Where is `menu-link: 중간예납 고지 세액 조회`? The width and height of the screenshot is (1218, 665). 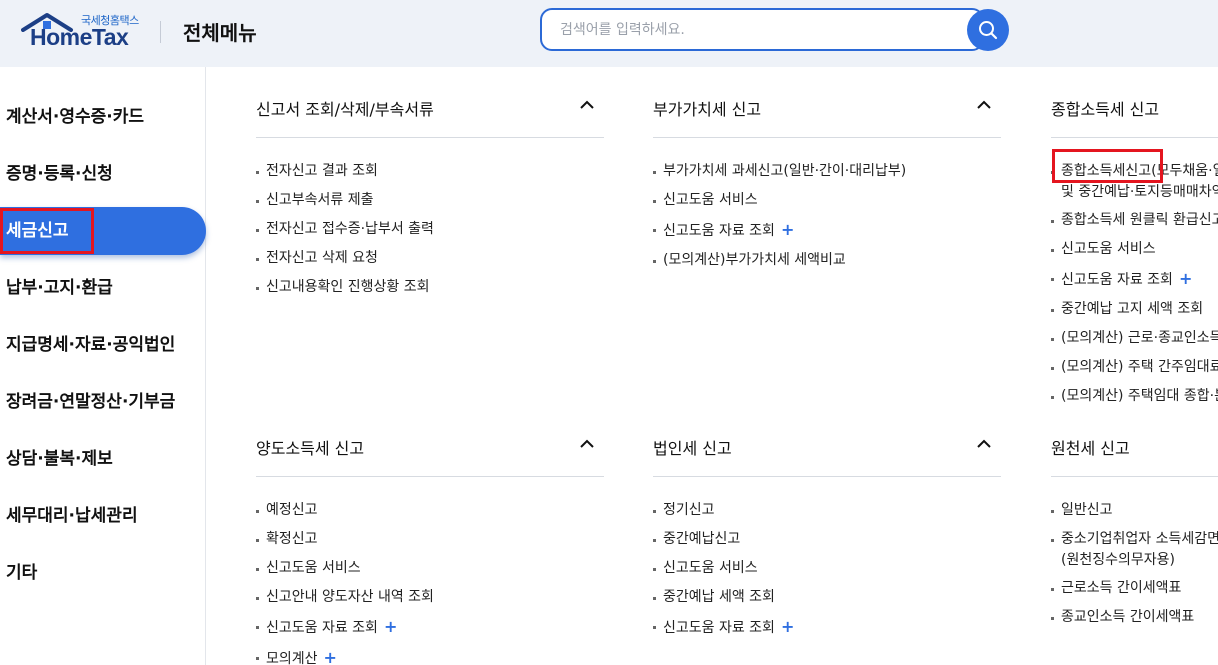 menu-link: 중간예납 고지 세액 조회 is located at coordinates (1134, 309).